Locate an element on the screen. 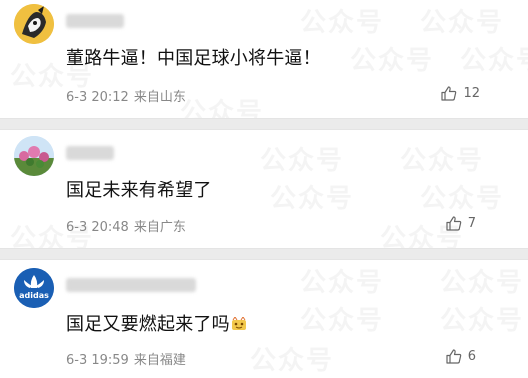 The image size is (528, 378). adidas-logo-text: adidas is located at coordinates (34, 295).